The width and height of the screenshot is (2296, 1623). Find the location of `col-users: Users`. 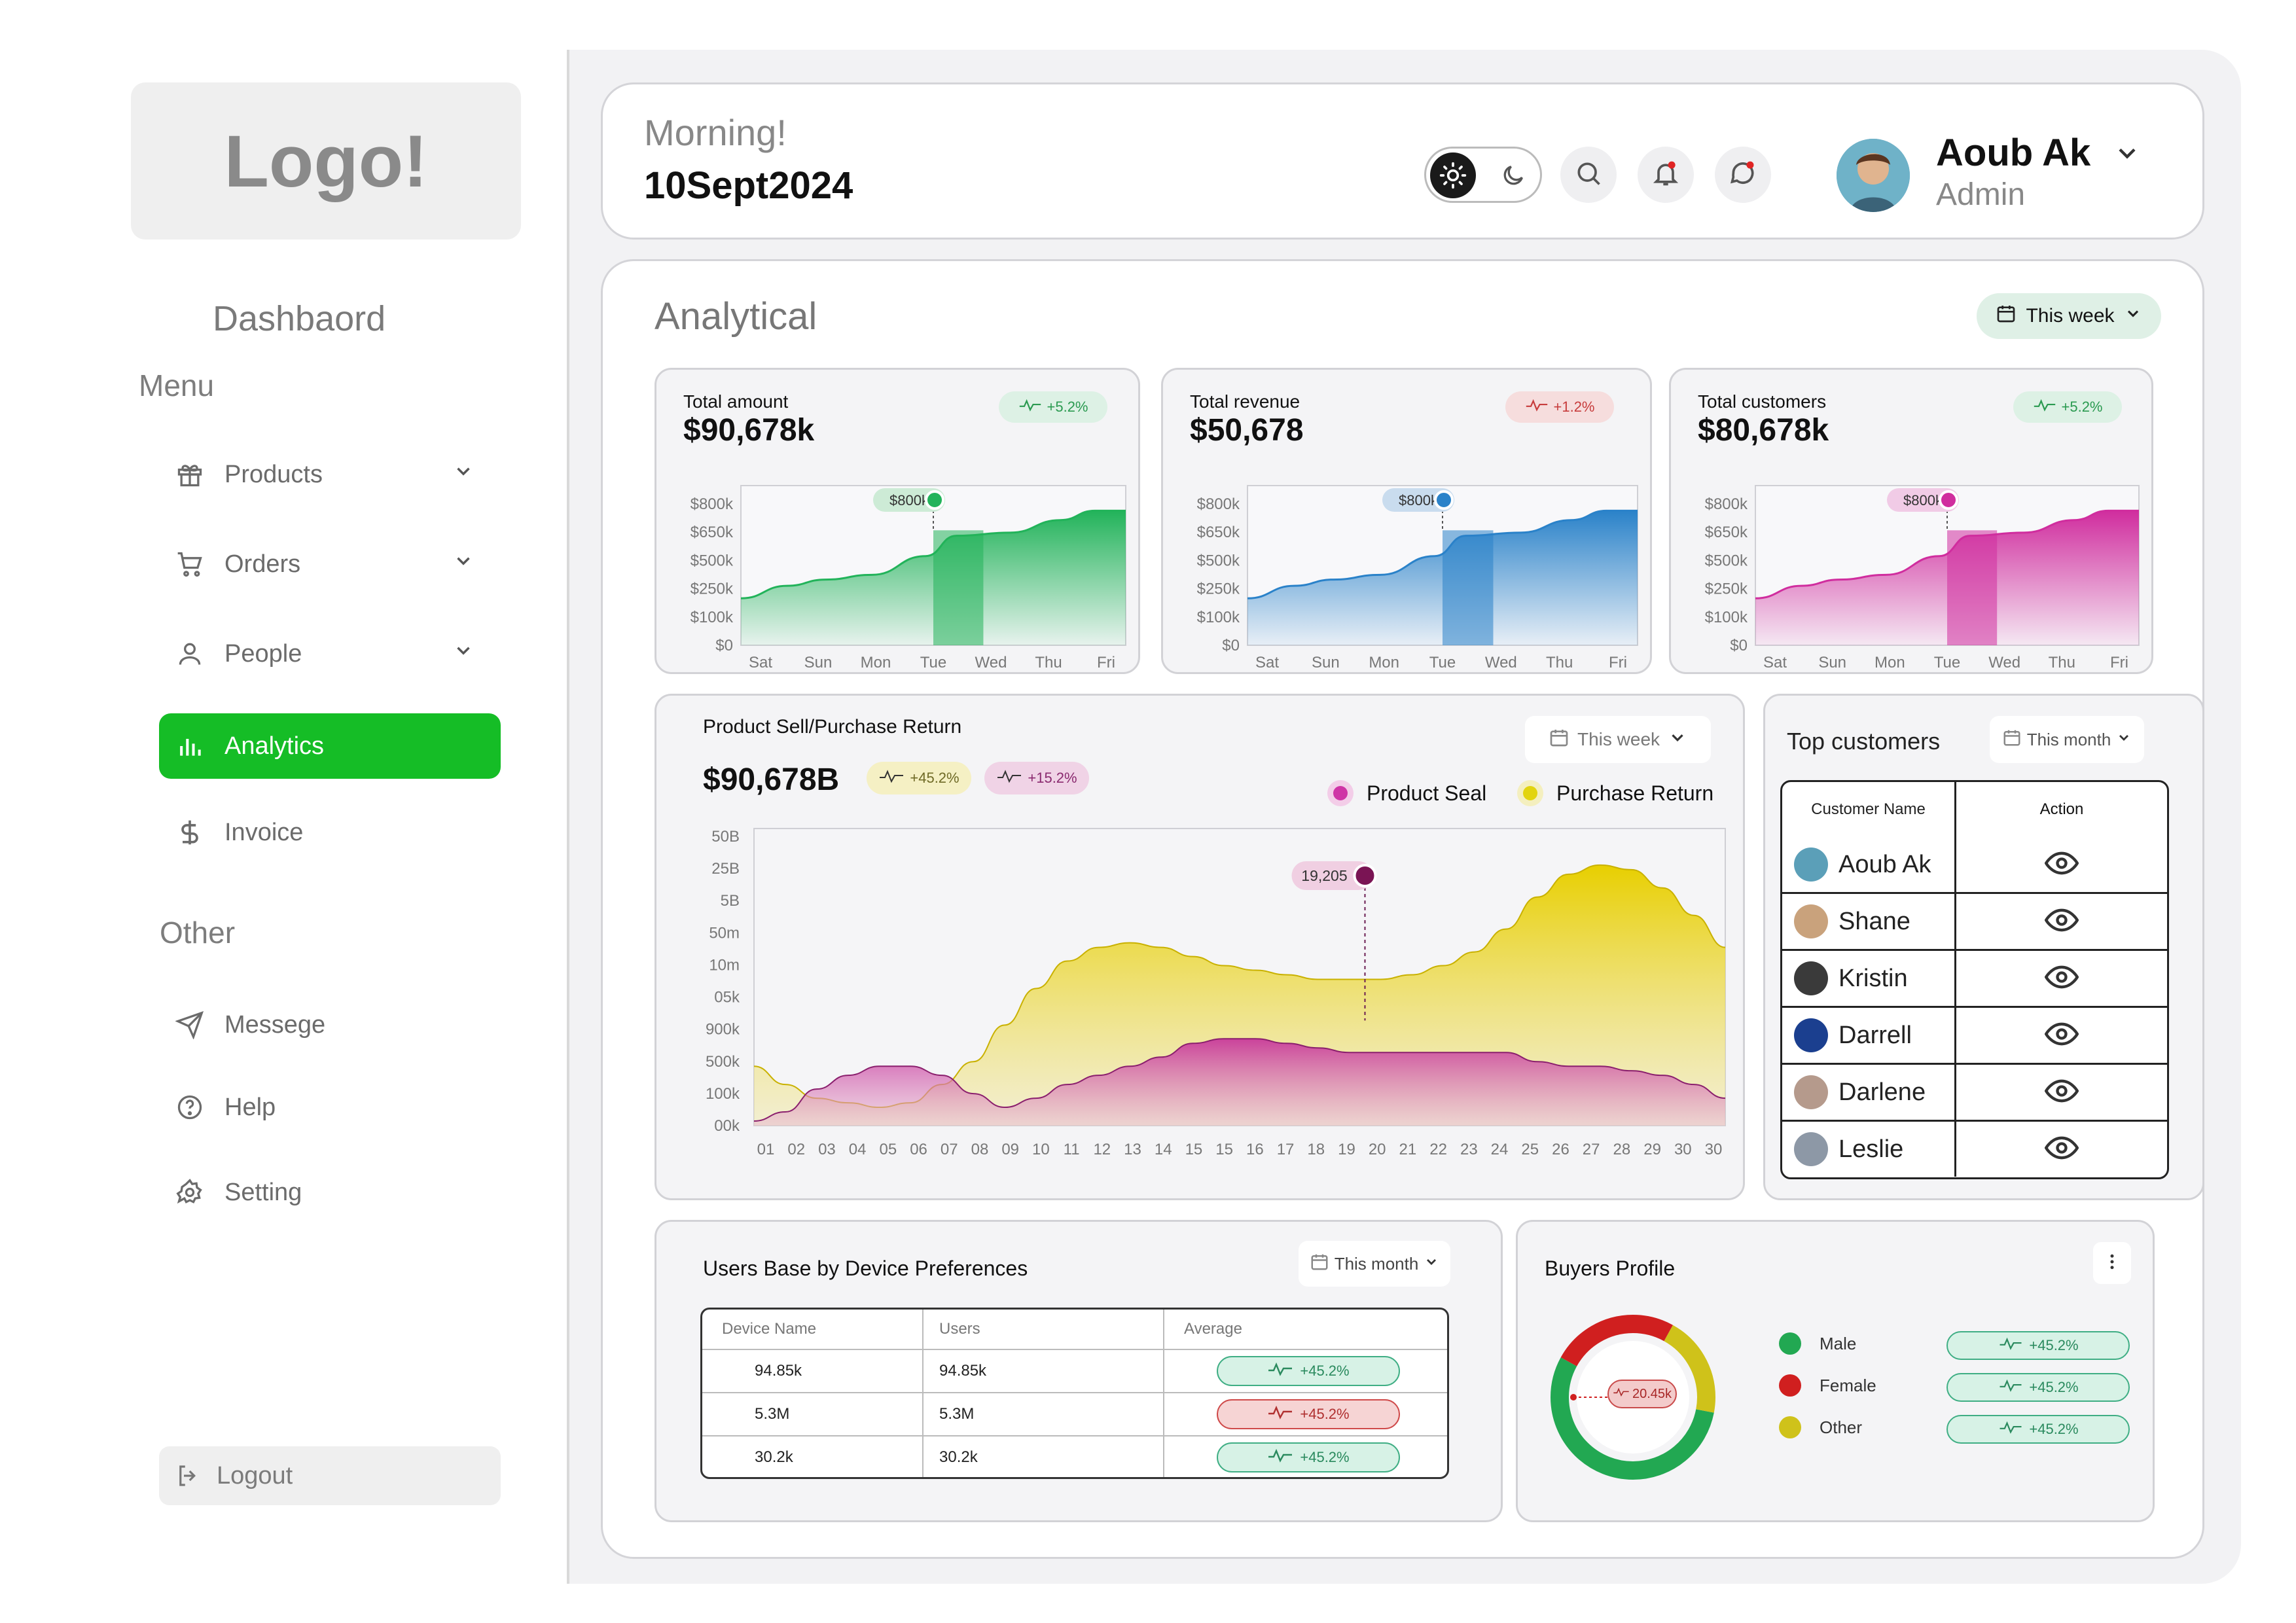

col-users: Users is located at coordinates (1044, 1329).